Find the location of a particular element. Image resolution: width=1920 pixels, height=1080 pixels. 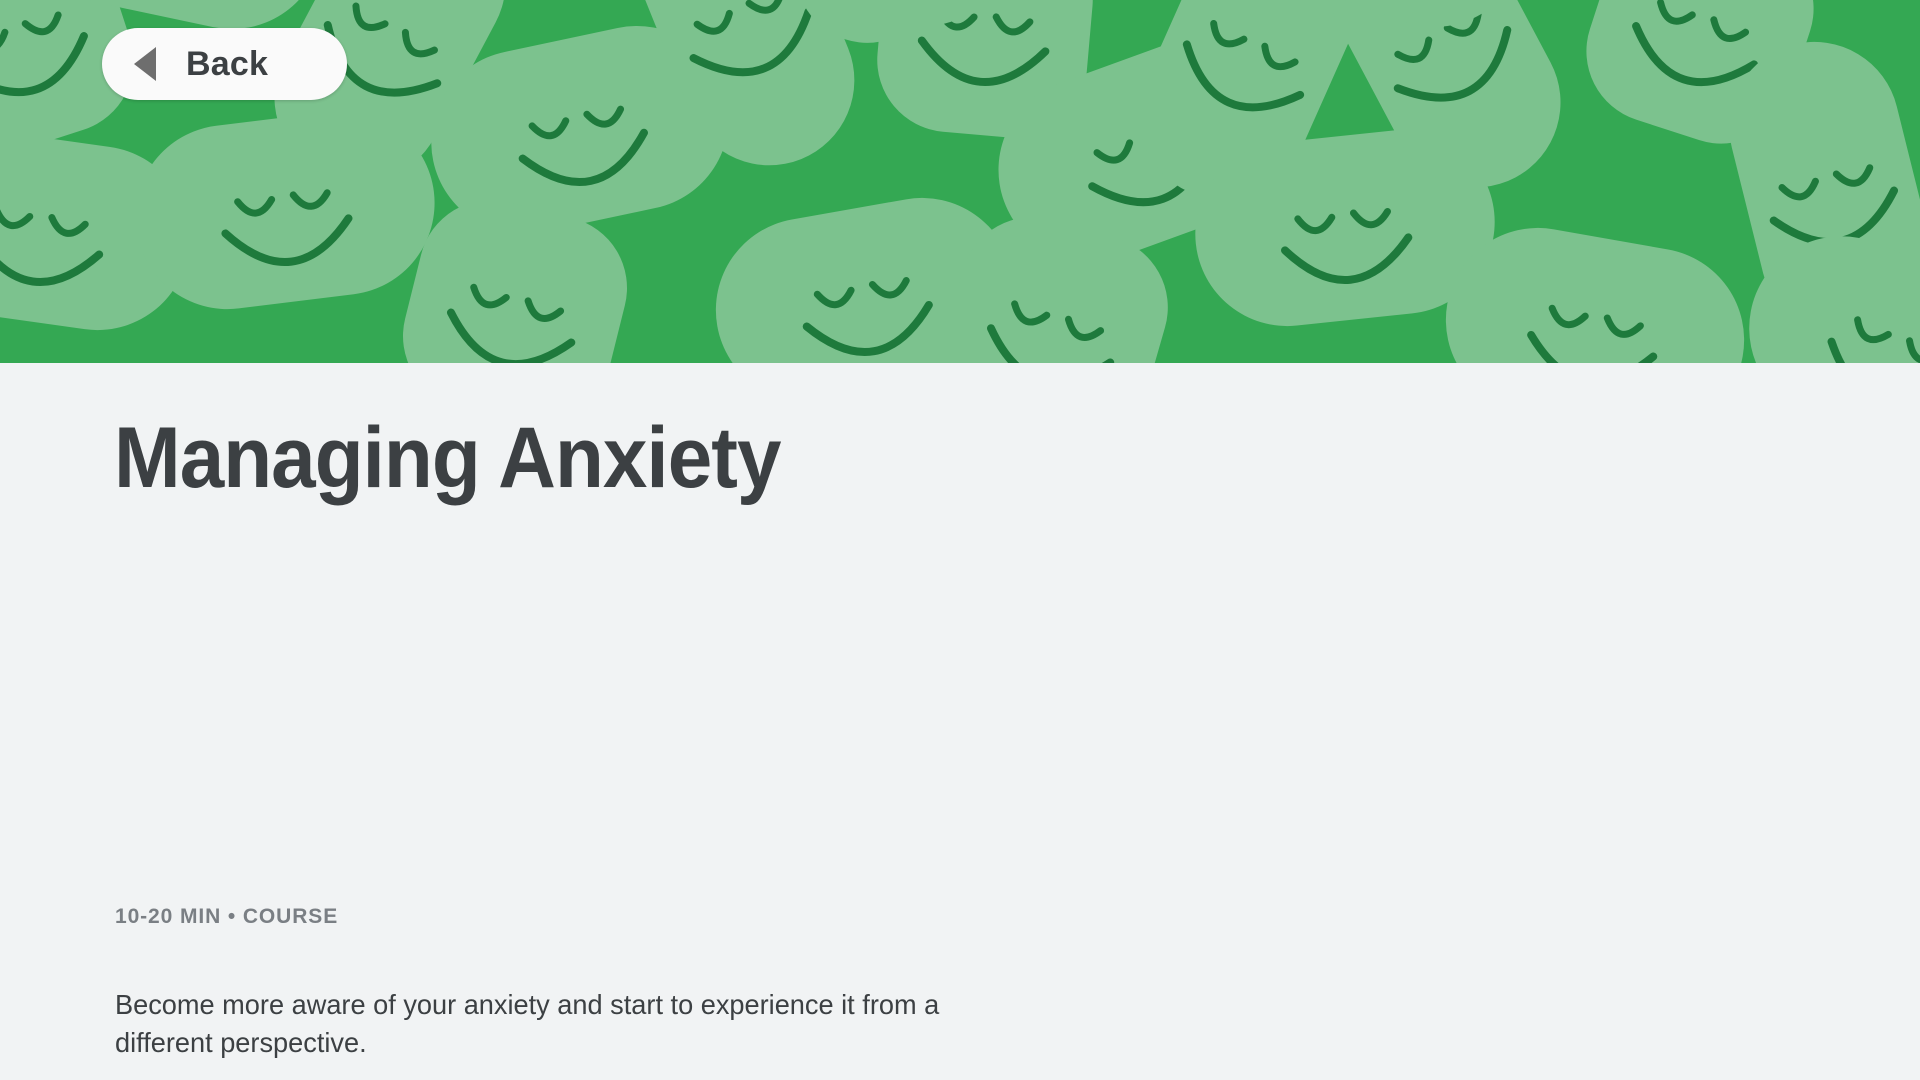

back-button-label: Back is located at coordinates (227, 63).